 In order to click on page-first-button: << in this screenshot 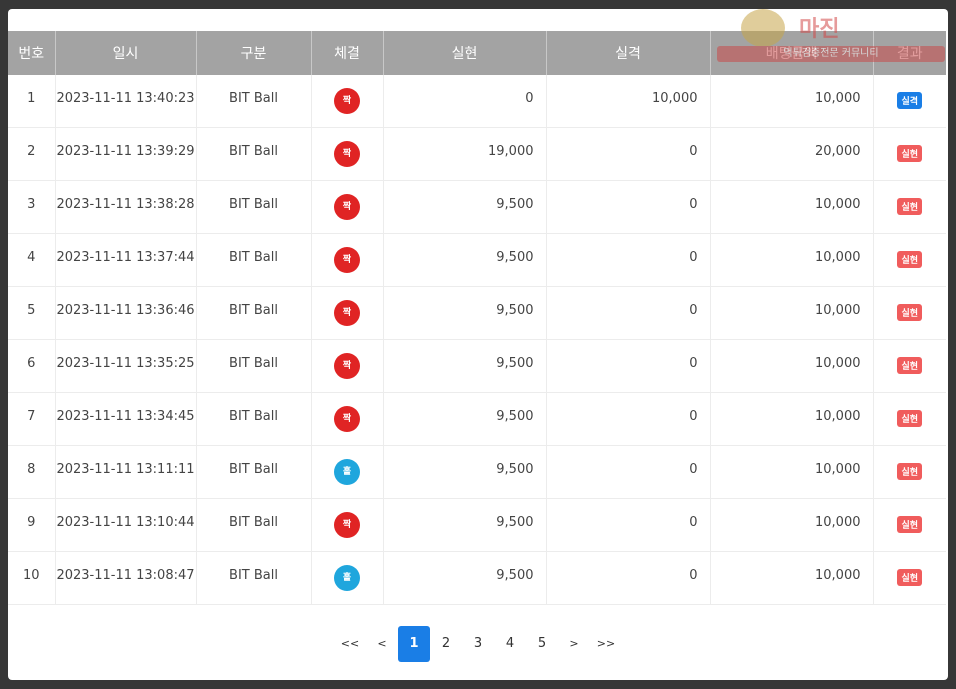, I will do `click(350, 644)`.